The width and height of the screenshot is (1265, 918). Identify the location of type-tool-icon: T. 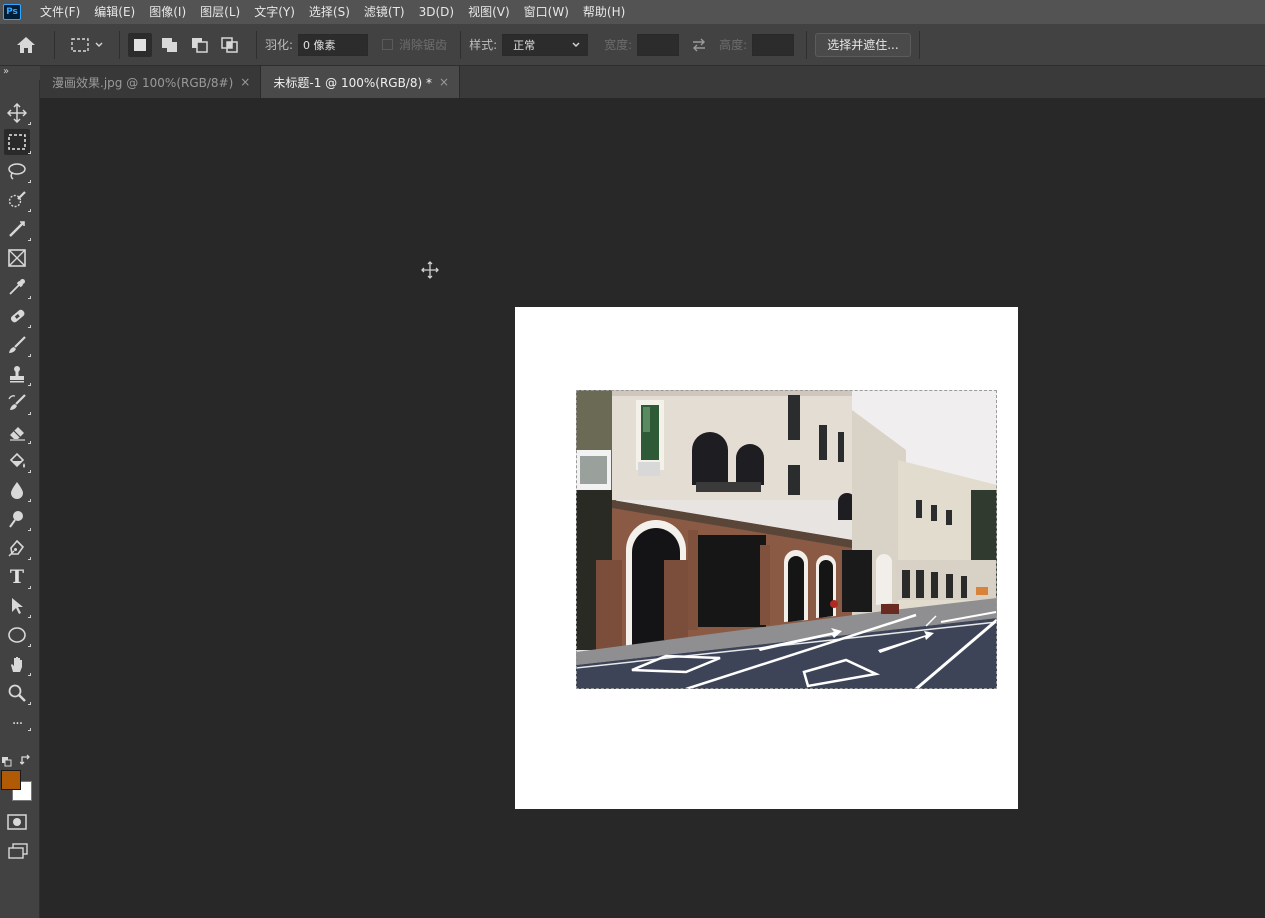
(17, 577).